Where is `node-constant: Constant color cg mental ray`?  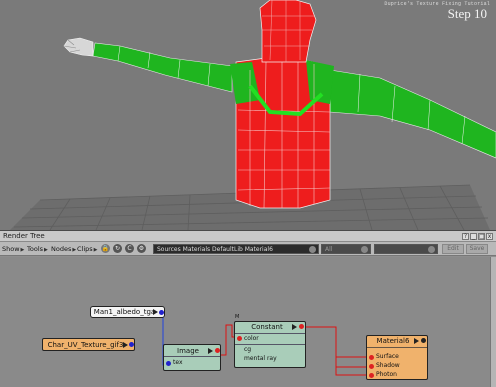 node-constant: Constant color cg mental ray is located at coordinates (270, 344).